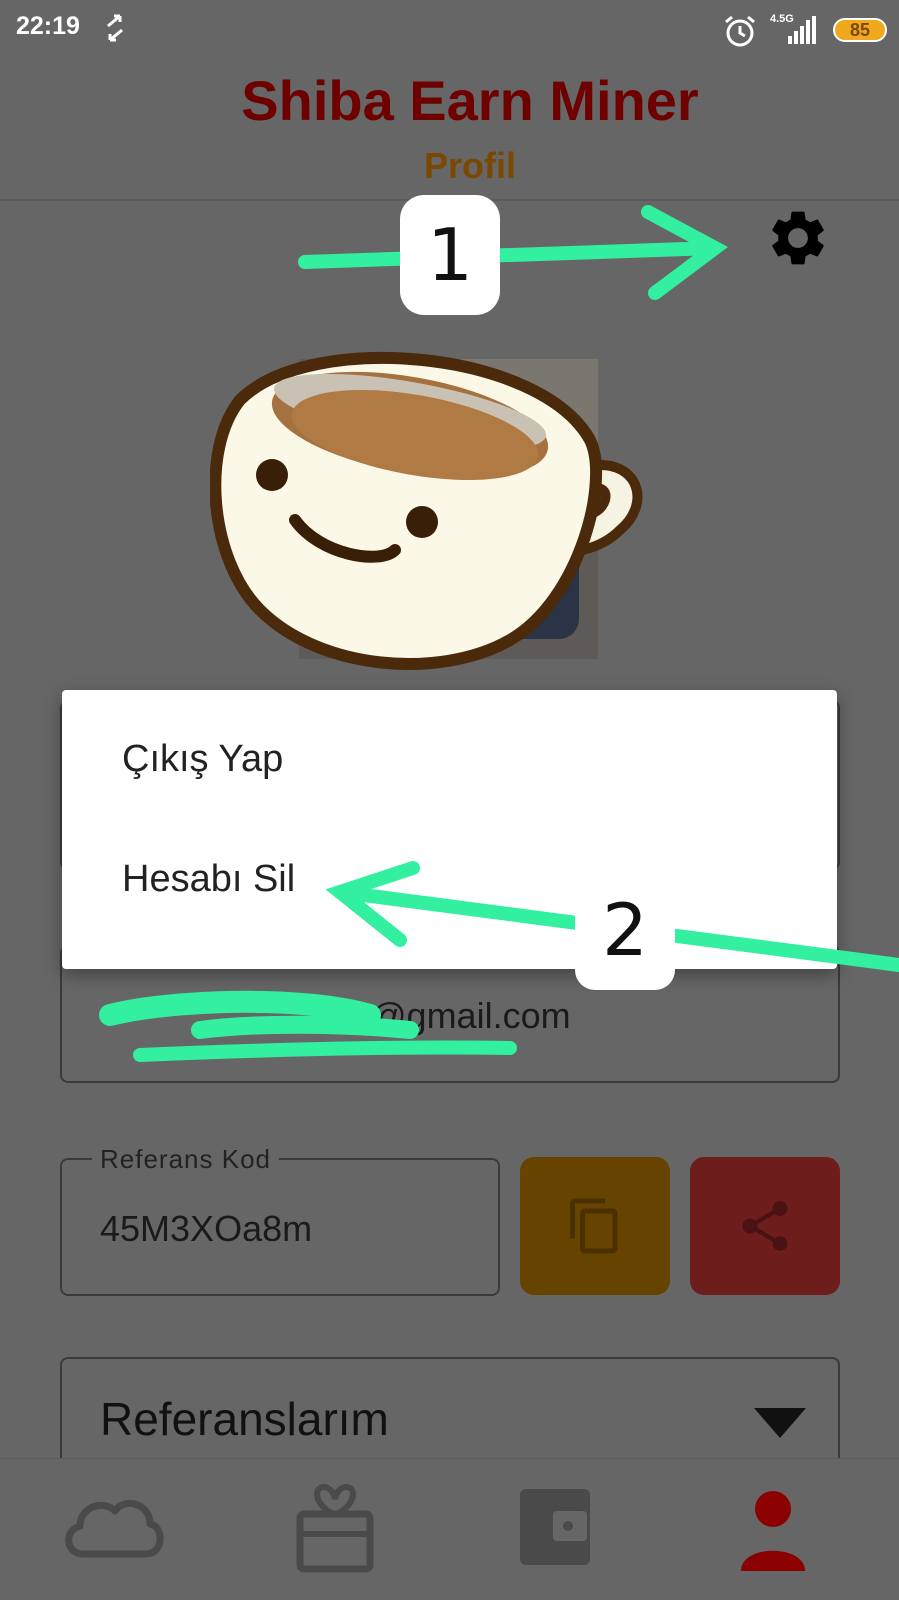 The height and width of the screenshot is (1600, 899). Describe the element at coordinates (469, 165) in the screenshot. I see `page-title: Profil` at that location.